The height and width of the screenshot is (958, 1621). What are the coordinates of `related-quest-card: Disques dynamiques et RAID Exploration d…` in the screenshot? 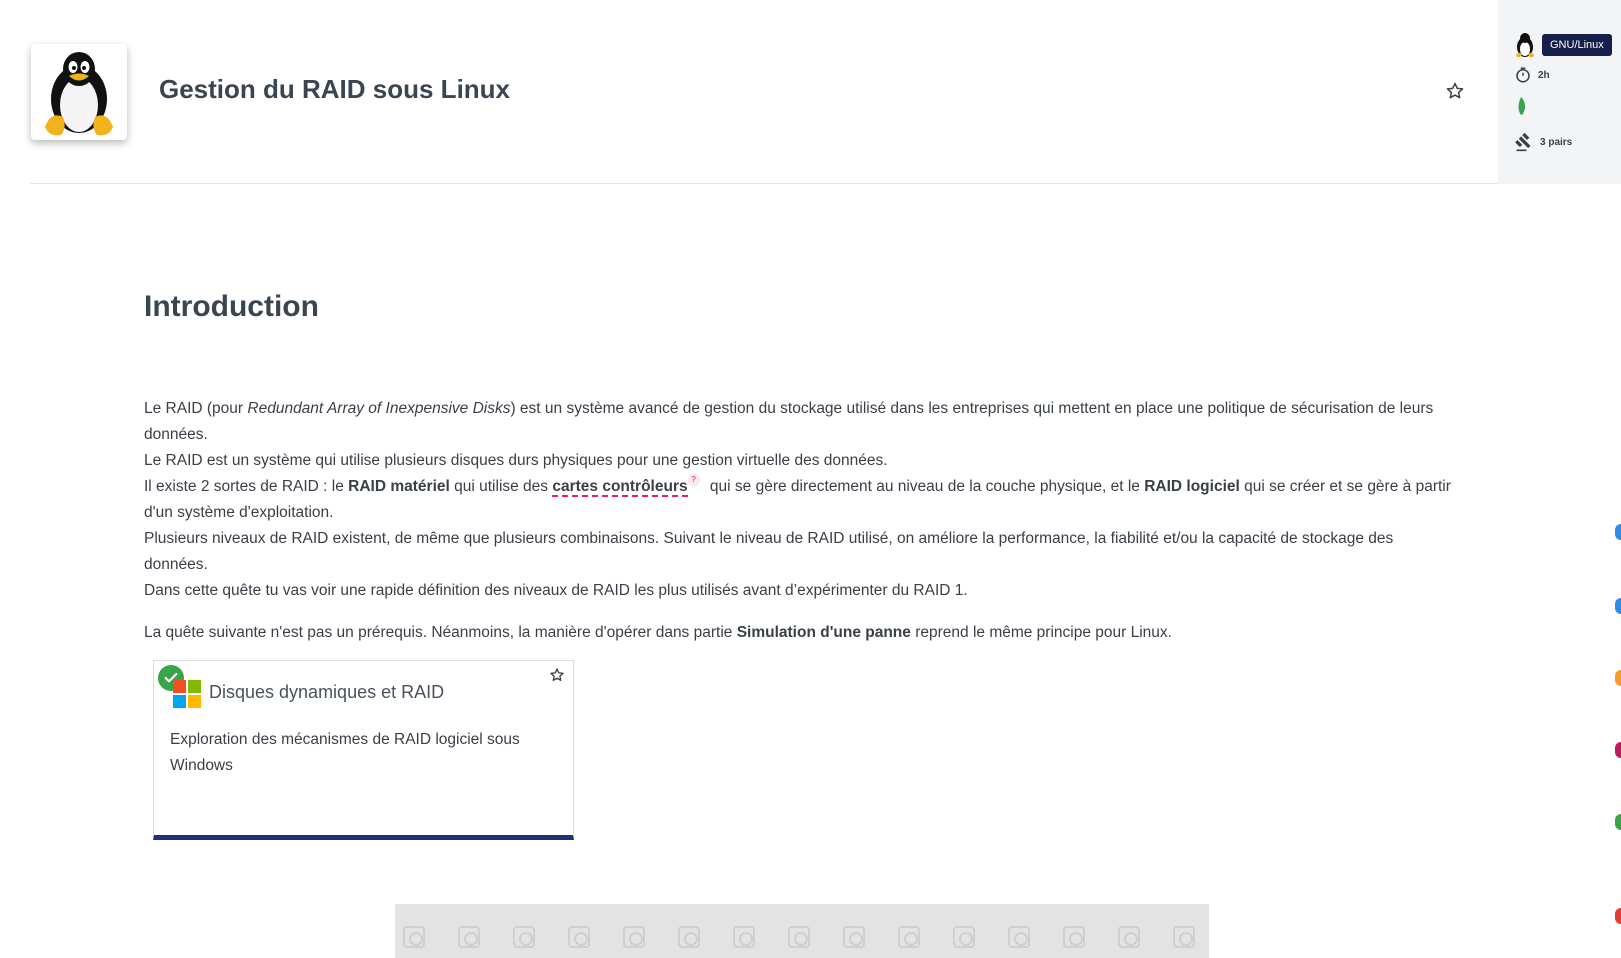 It's located at (363, 750).